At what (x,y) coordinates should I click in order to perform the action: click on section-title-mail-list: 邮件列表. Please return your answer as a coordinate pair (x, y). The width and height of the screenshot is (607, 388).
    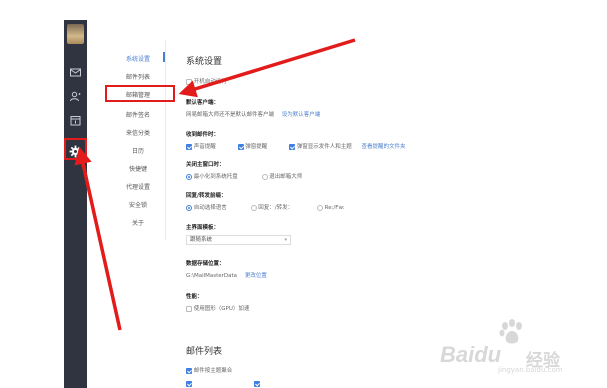
    Looking at the image, I should click on (204, 352).